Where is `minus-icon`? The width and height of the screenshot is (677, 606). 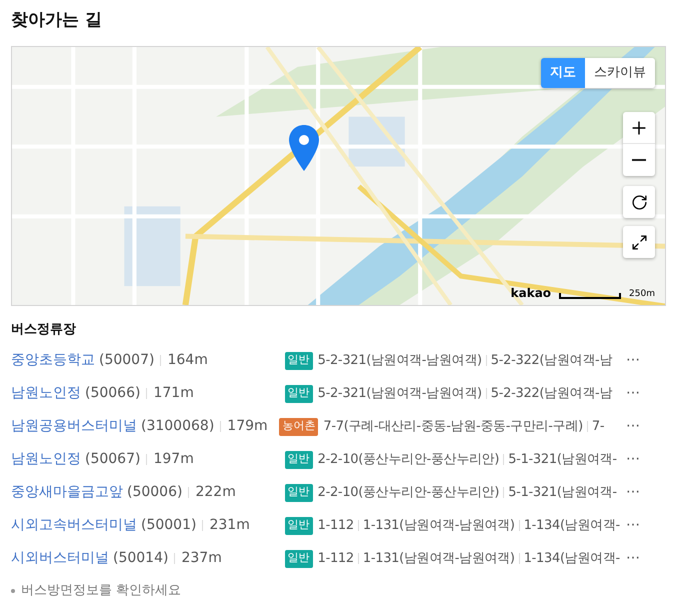
minus-icon is located at coordinates (639, 160).